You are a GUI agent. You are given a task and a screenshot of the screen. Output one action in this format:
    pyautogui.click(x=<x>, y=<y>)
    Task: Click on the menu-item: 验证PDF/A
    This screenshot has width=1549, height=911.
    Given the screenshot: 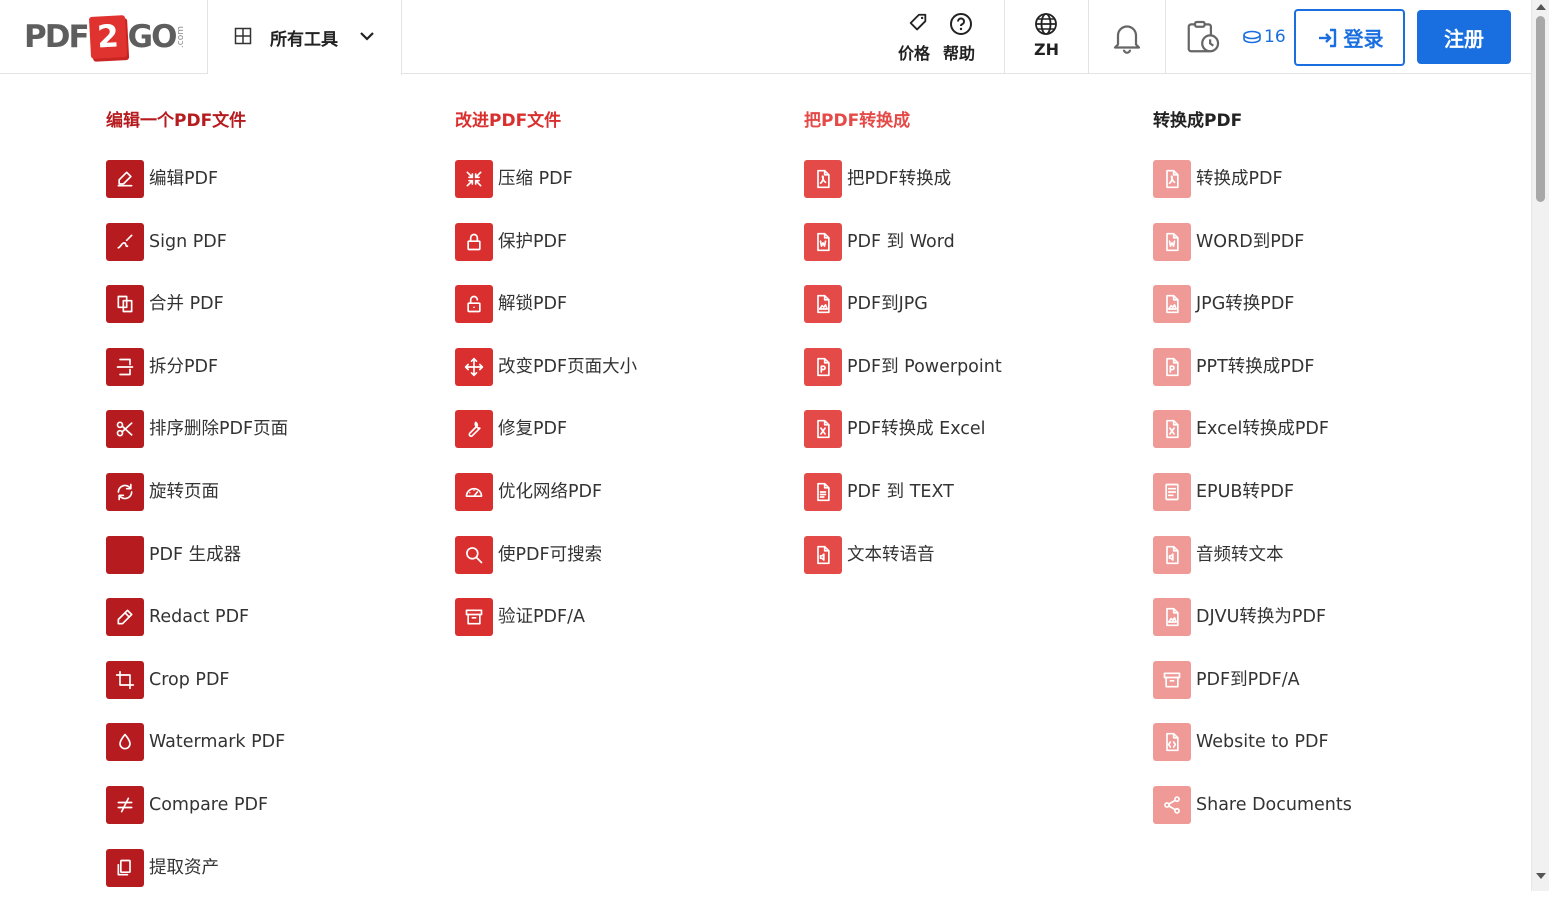 What is the action you would take?
    pyautogui.click(x=546, y=629)
    